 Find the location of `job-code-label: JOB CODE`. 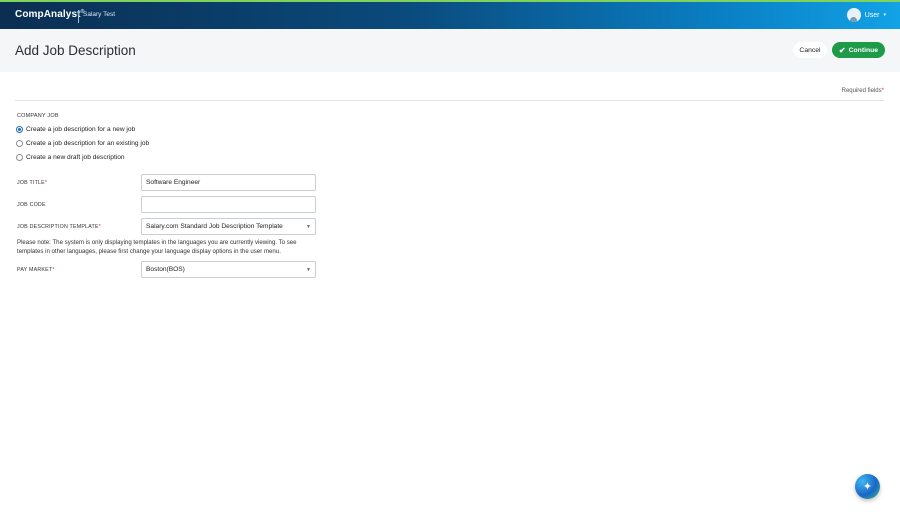

job-code-label: JOB CODE is located at coordinates (31, 205).